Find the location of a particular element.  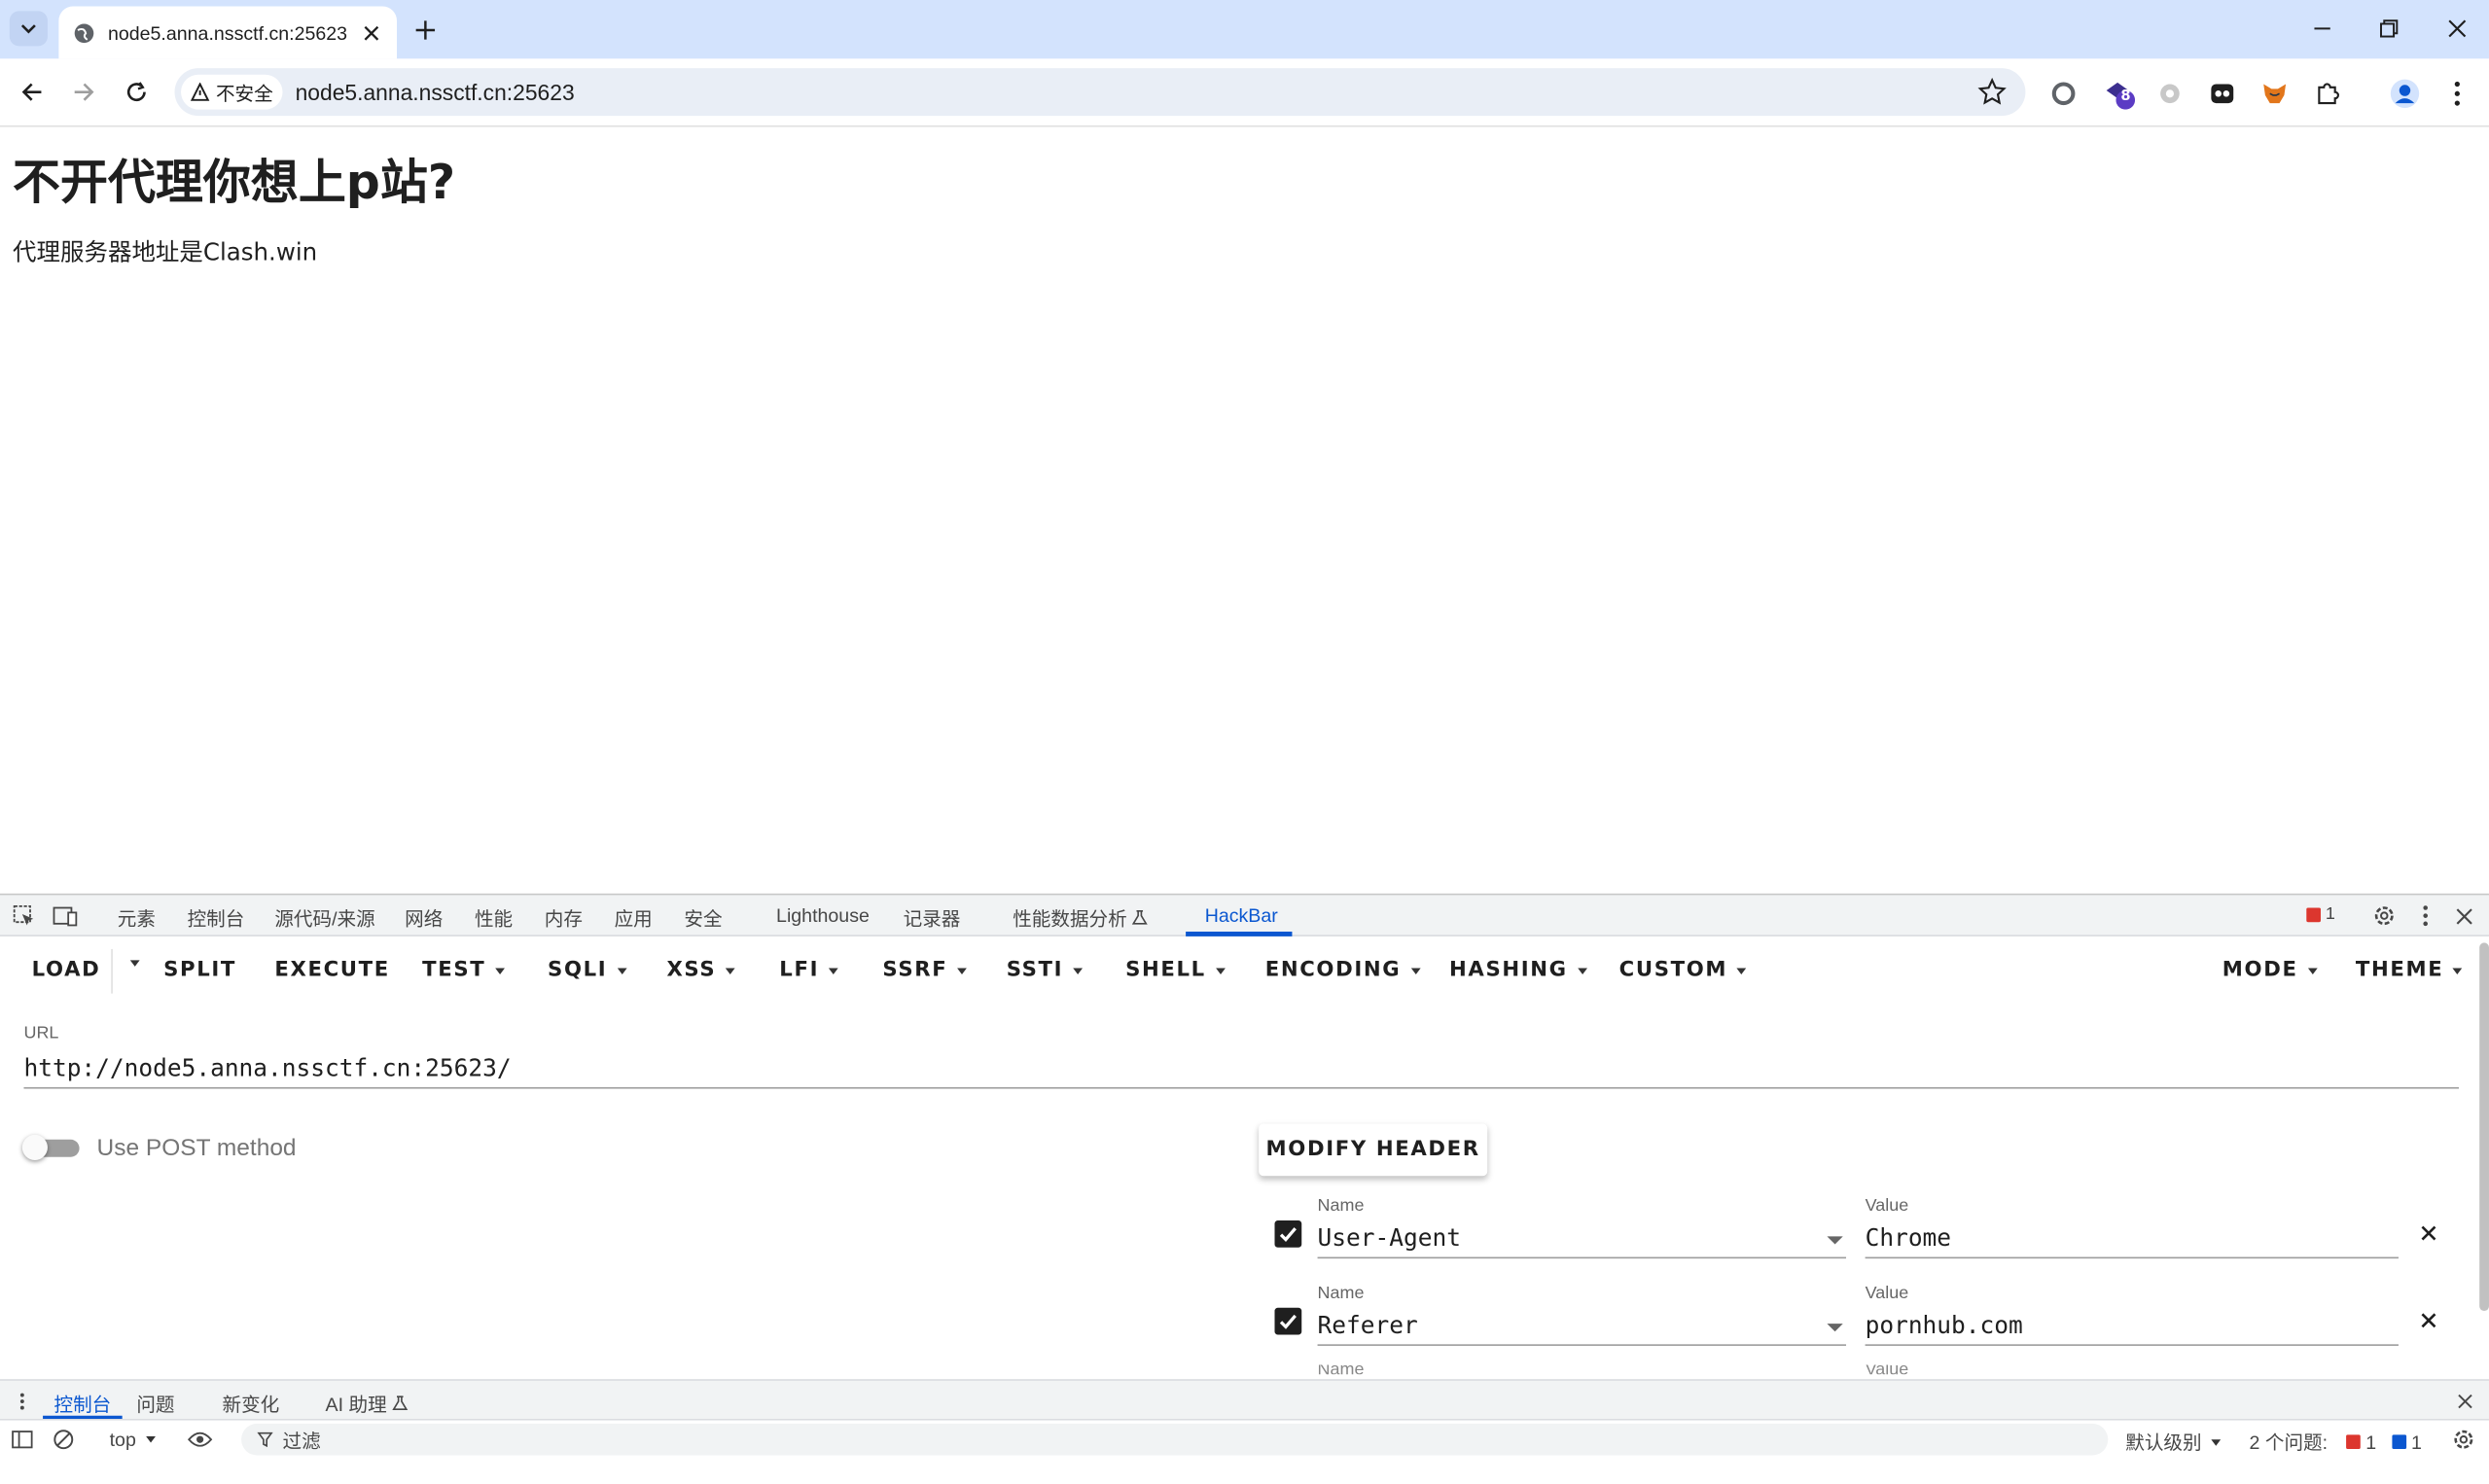

inspect-element-icon is located at coordinates (23, 916).